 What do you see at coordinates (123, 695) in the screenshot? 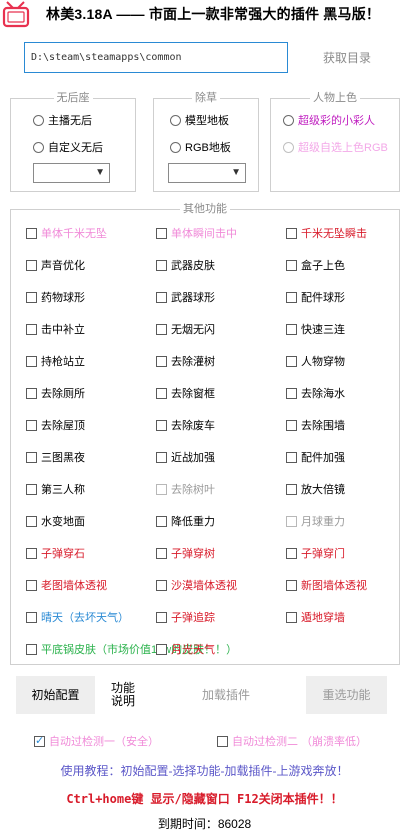
I see `feature-description-button: 功能说明` at bounding box center [123, 695].